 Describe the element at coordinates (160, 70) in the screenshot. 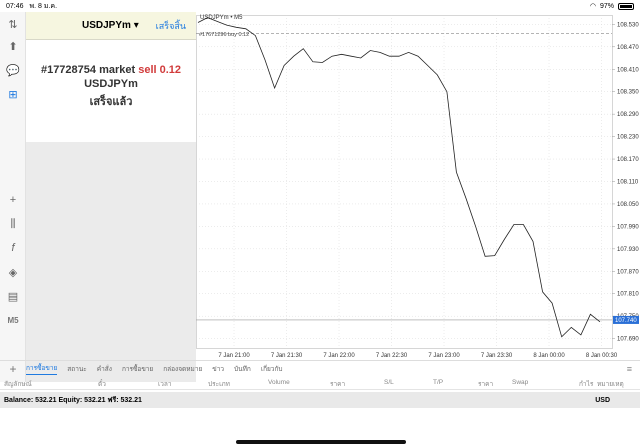

I see `order-side: sell 0.12` at that location.